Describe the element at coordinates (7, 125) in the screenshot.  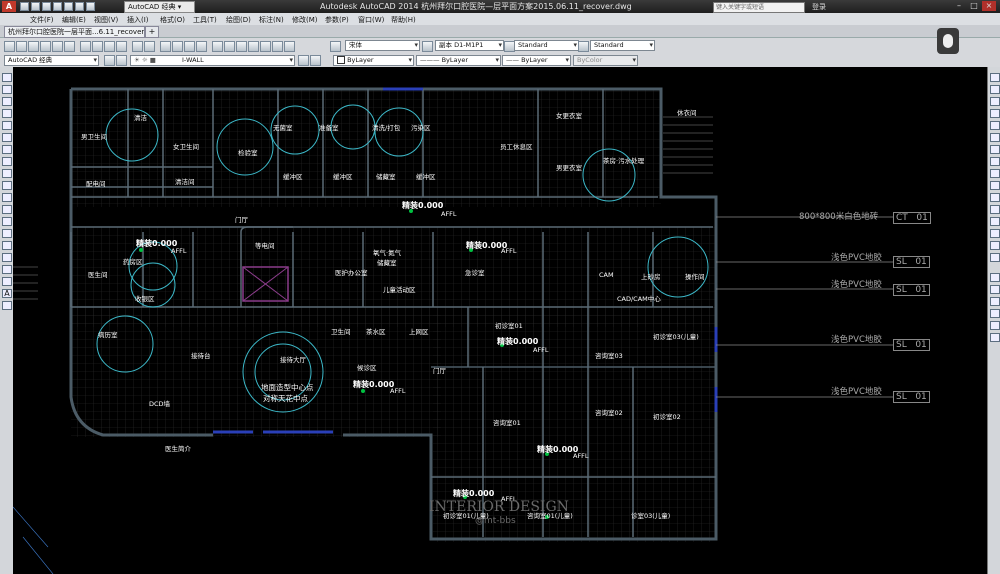
I see `rectangle-icon` at that location.